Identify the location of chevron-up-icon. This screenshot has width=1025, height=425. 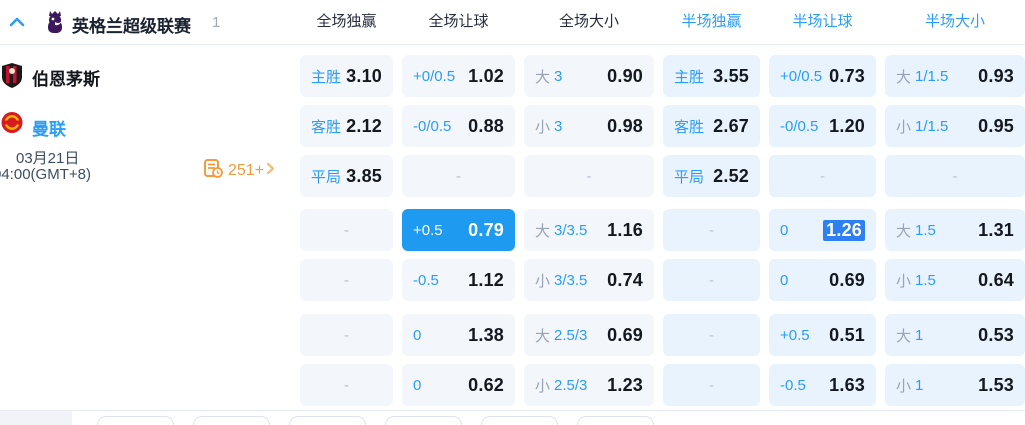
(17, 25).